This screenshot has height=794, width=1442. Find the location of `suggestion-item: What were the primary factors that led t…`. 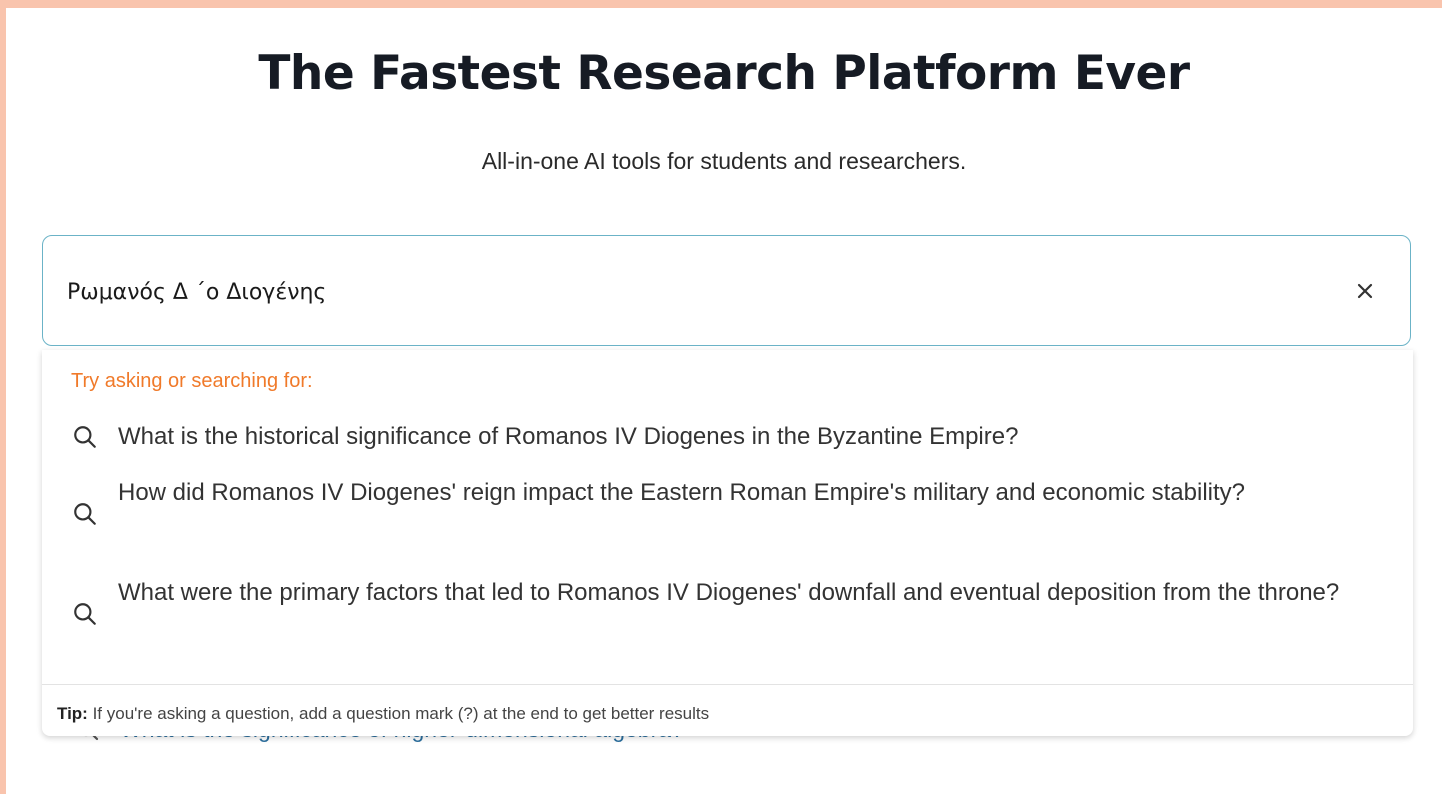

suggestion-item: What were the primary factors that led t… is located at coordinates (727, 614).